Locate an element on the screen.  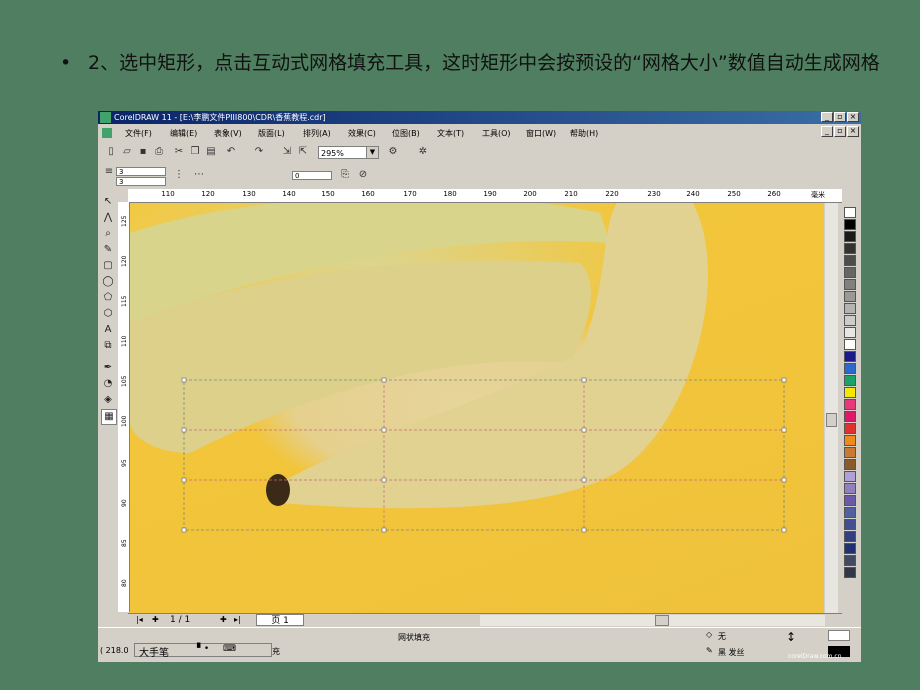
shape-tool-icon: ⋀ is located at coordinates (108, 218).